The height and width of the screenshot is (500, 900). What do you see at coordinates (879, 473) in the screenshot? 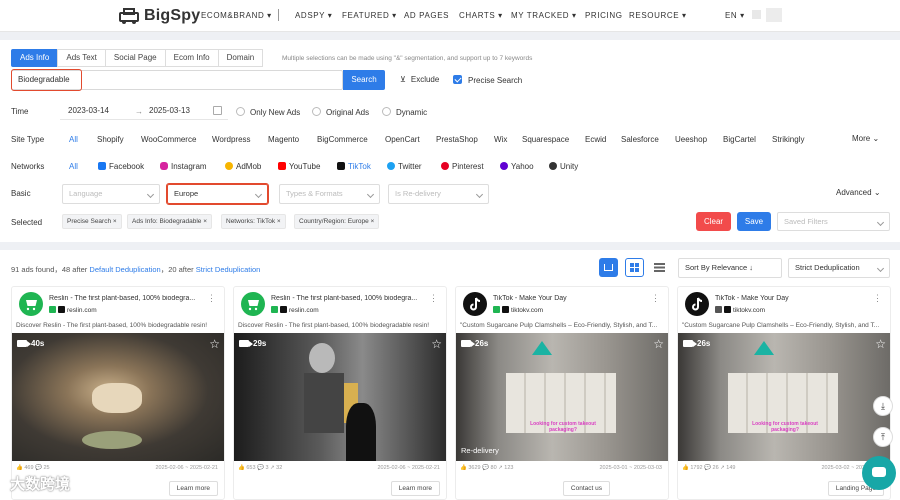
I see `chat-support-icon` at bounding box center [879, 473].